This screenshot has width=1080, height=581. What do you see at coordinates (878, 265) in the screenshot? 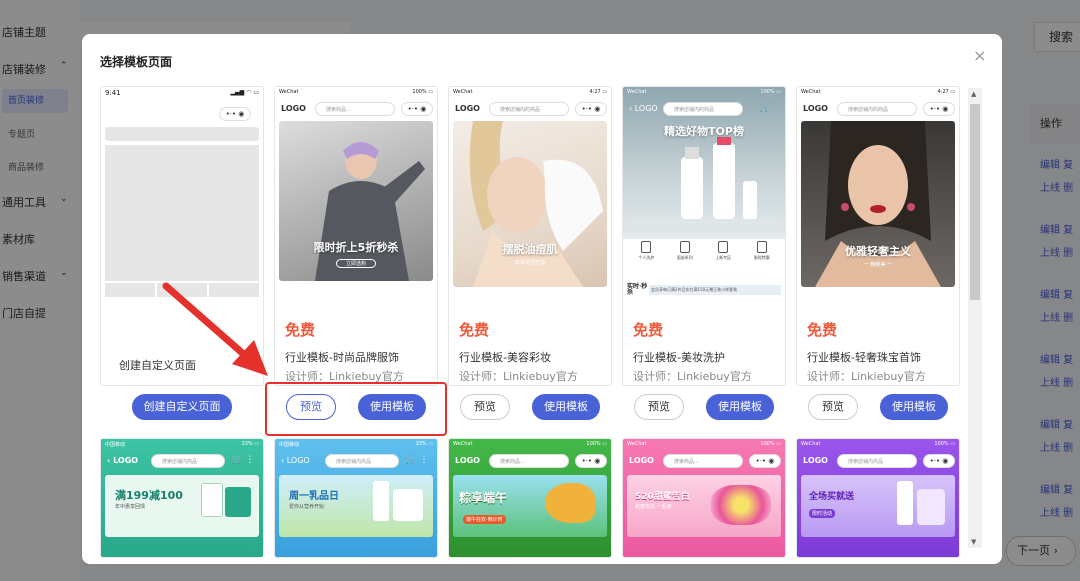
I see `hero-subtitle: 一 精致美 一` at bounding box center [878, 265].